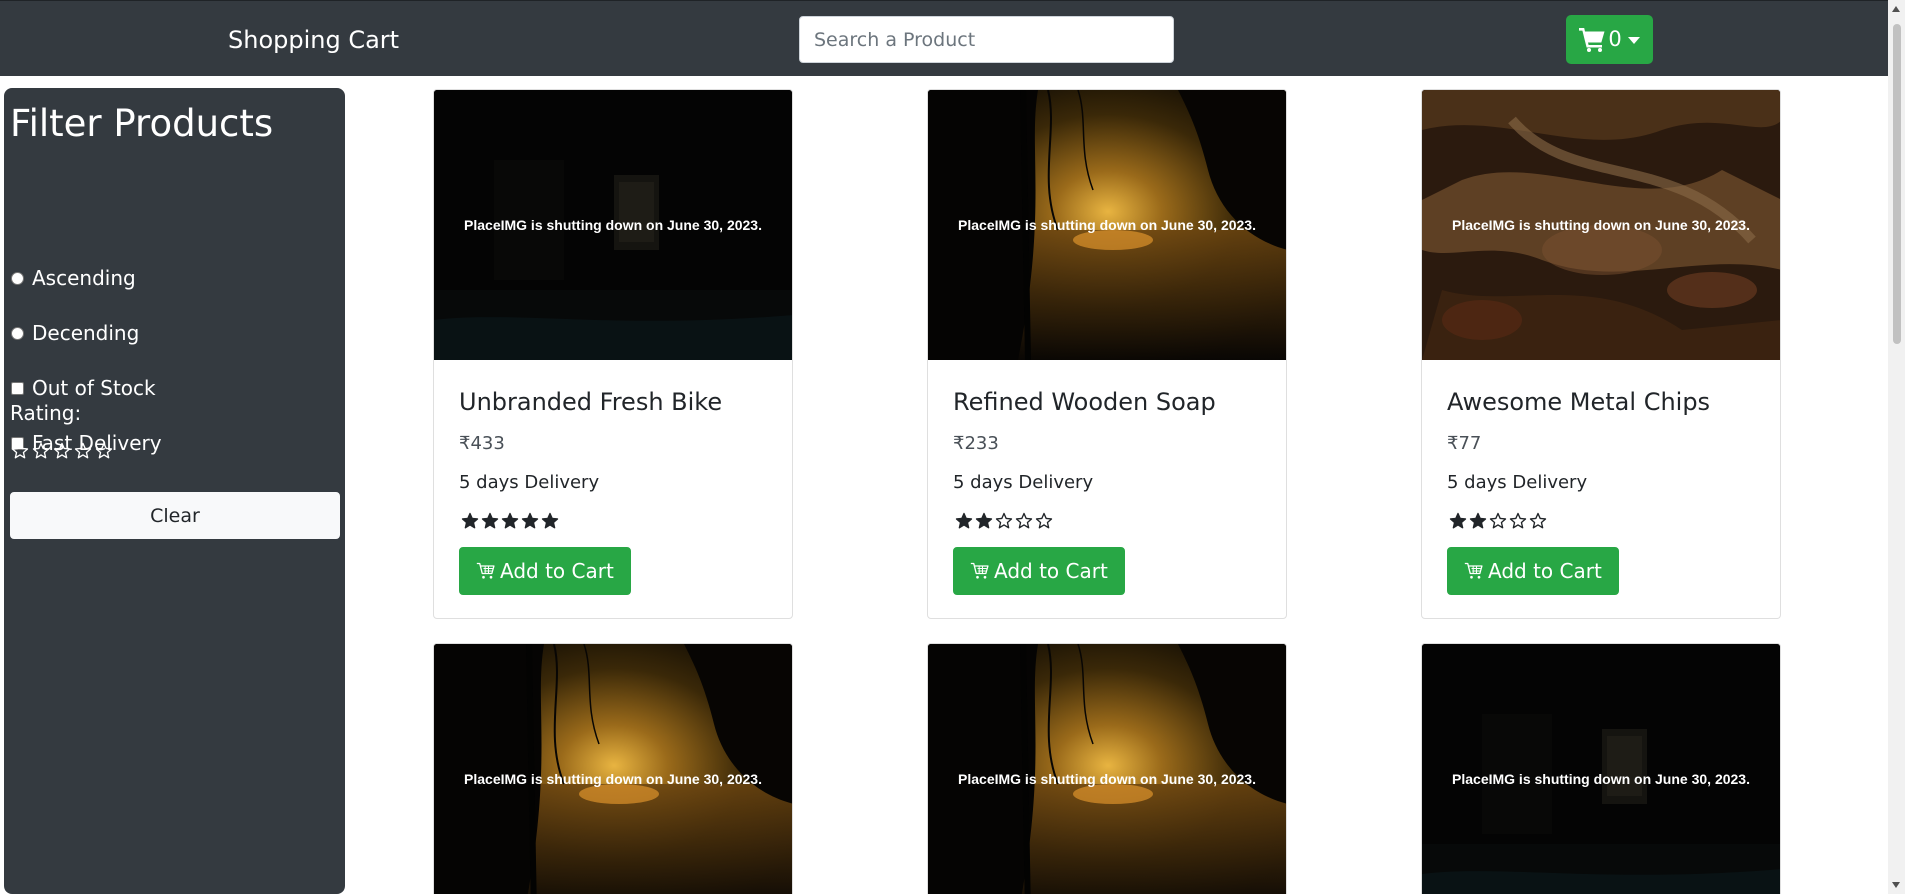 Image resolution: width=1905 pixels, height=894 pixels. I want to click on option-label: Ascending, so click(84, 278).